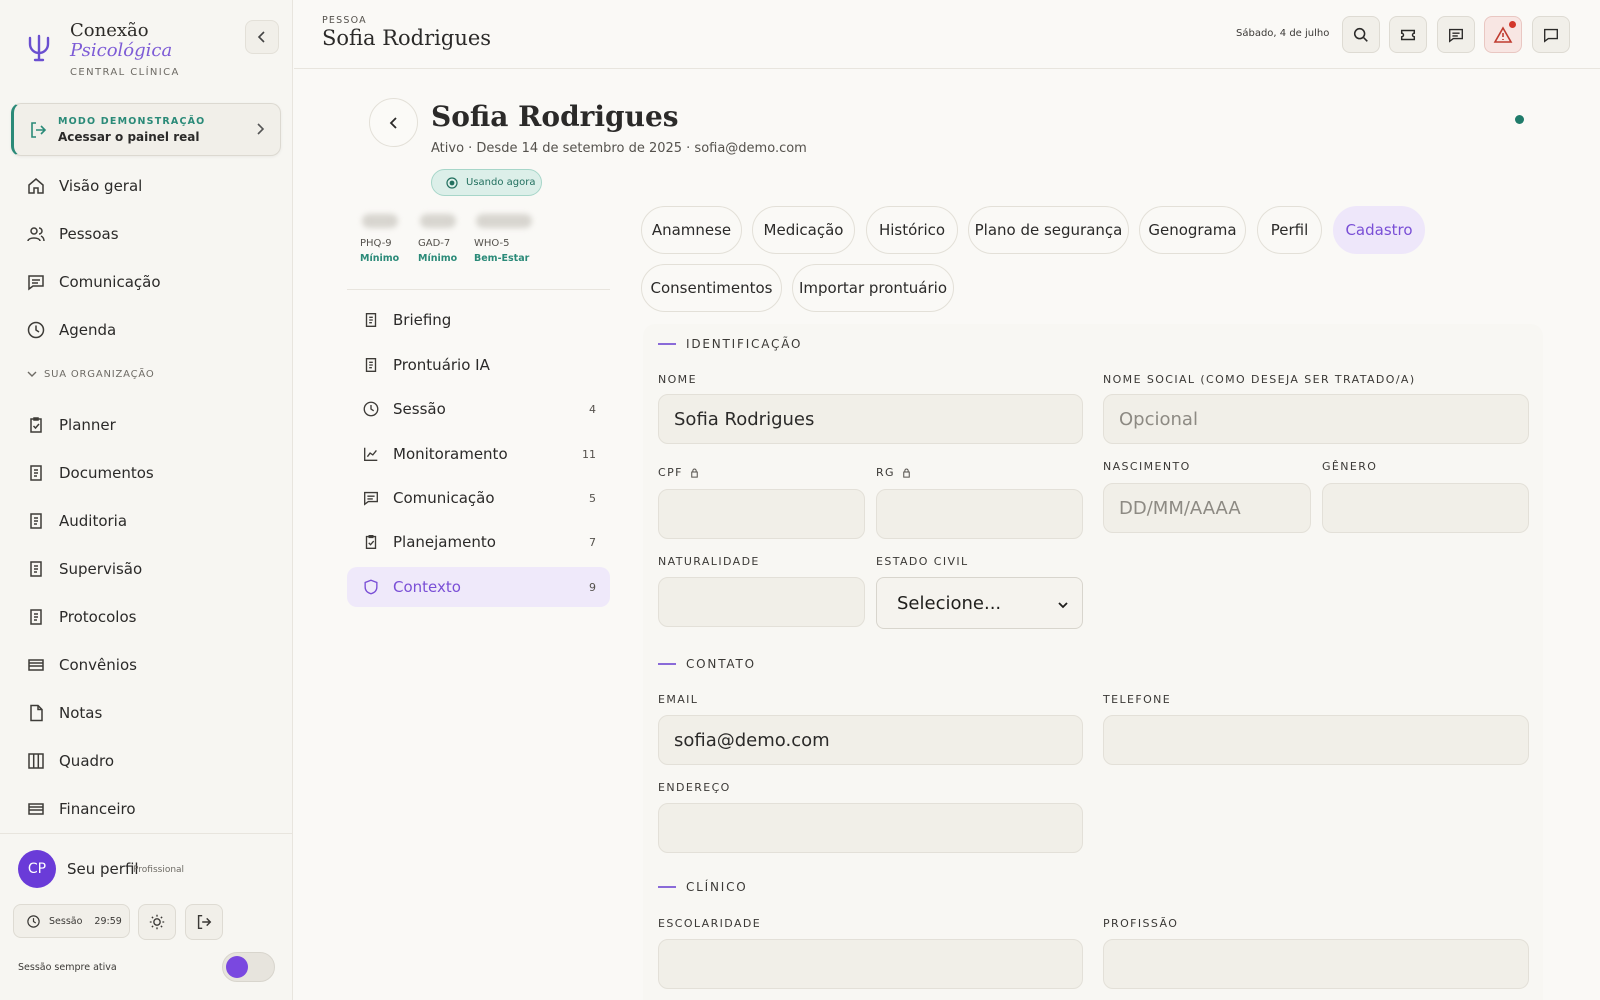  I want to click on always-active-toggle, so click(248, 967).